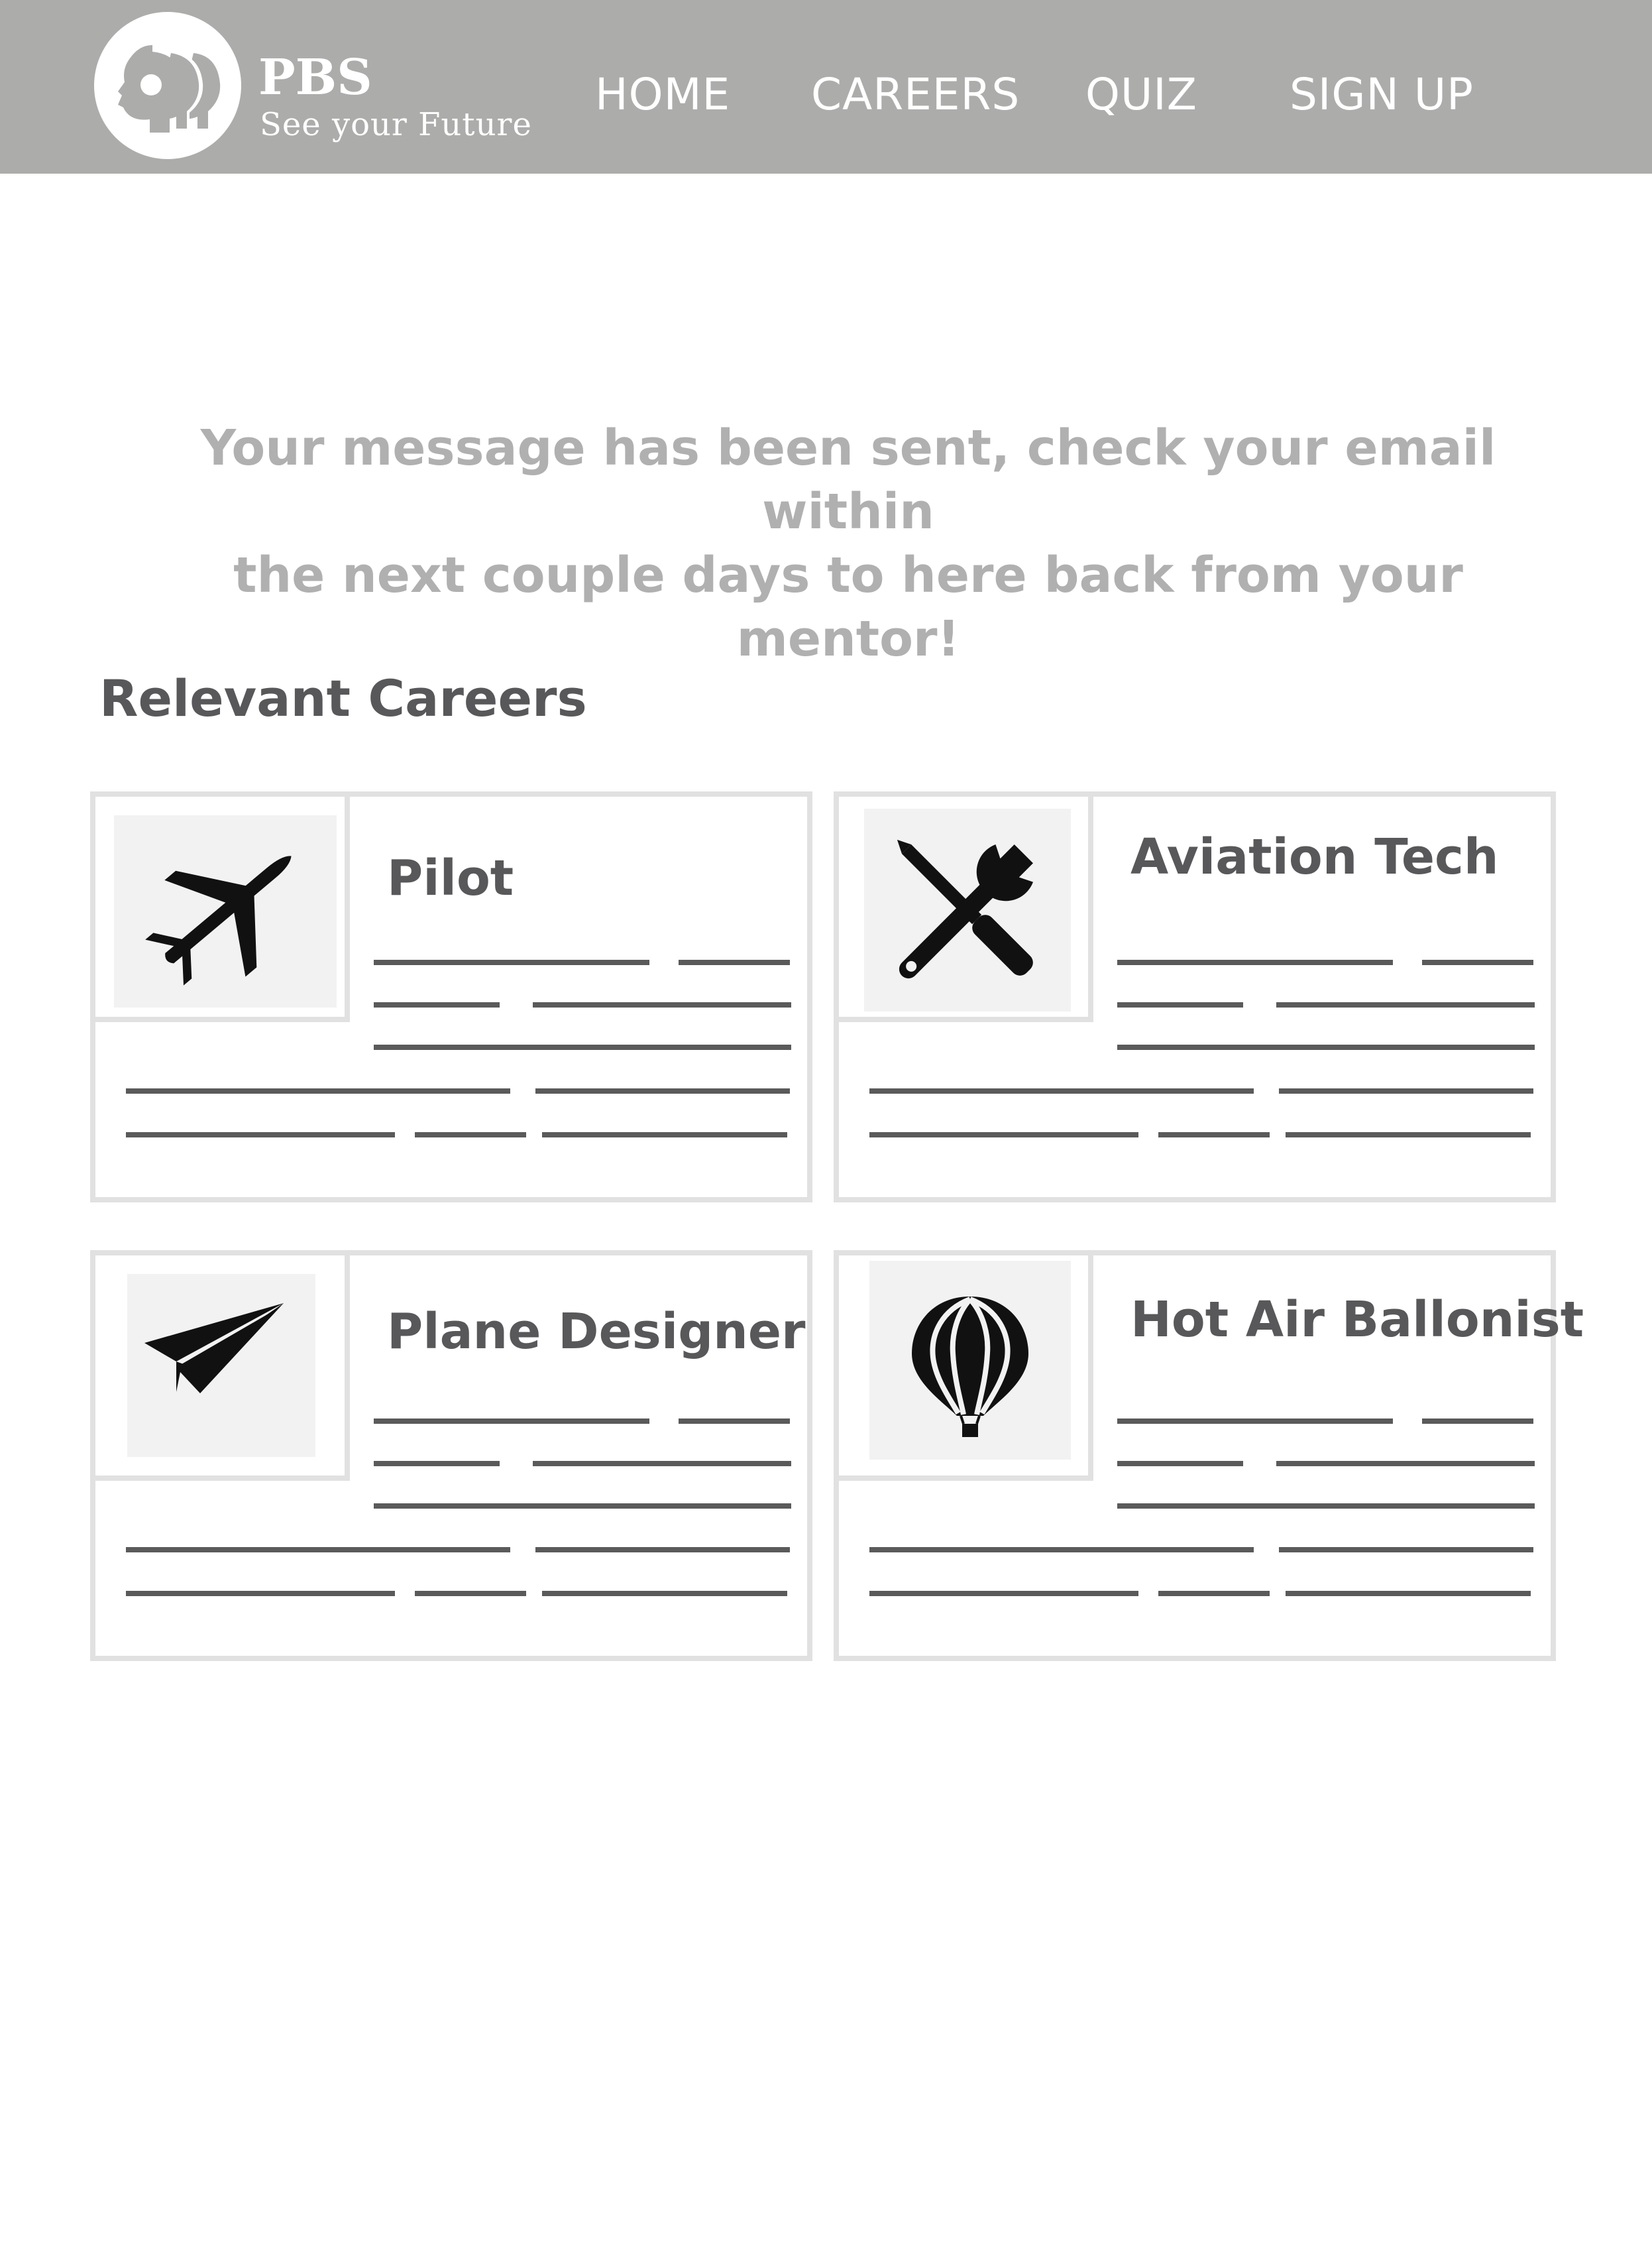 Image resolution: width=1652 pixels, height=2255 pixels. Describe the element at coordinates (662, 95) in the screenshot. I see `nav-home: HOME` at that location.